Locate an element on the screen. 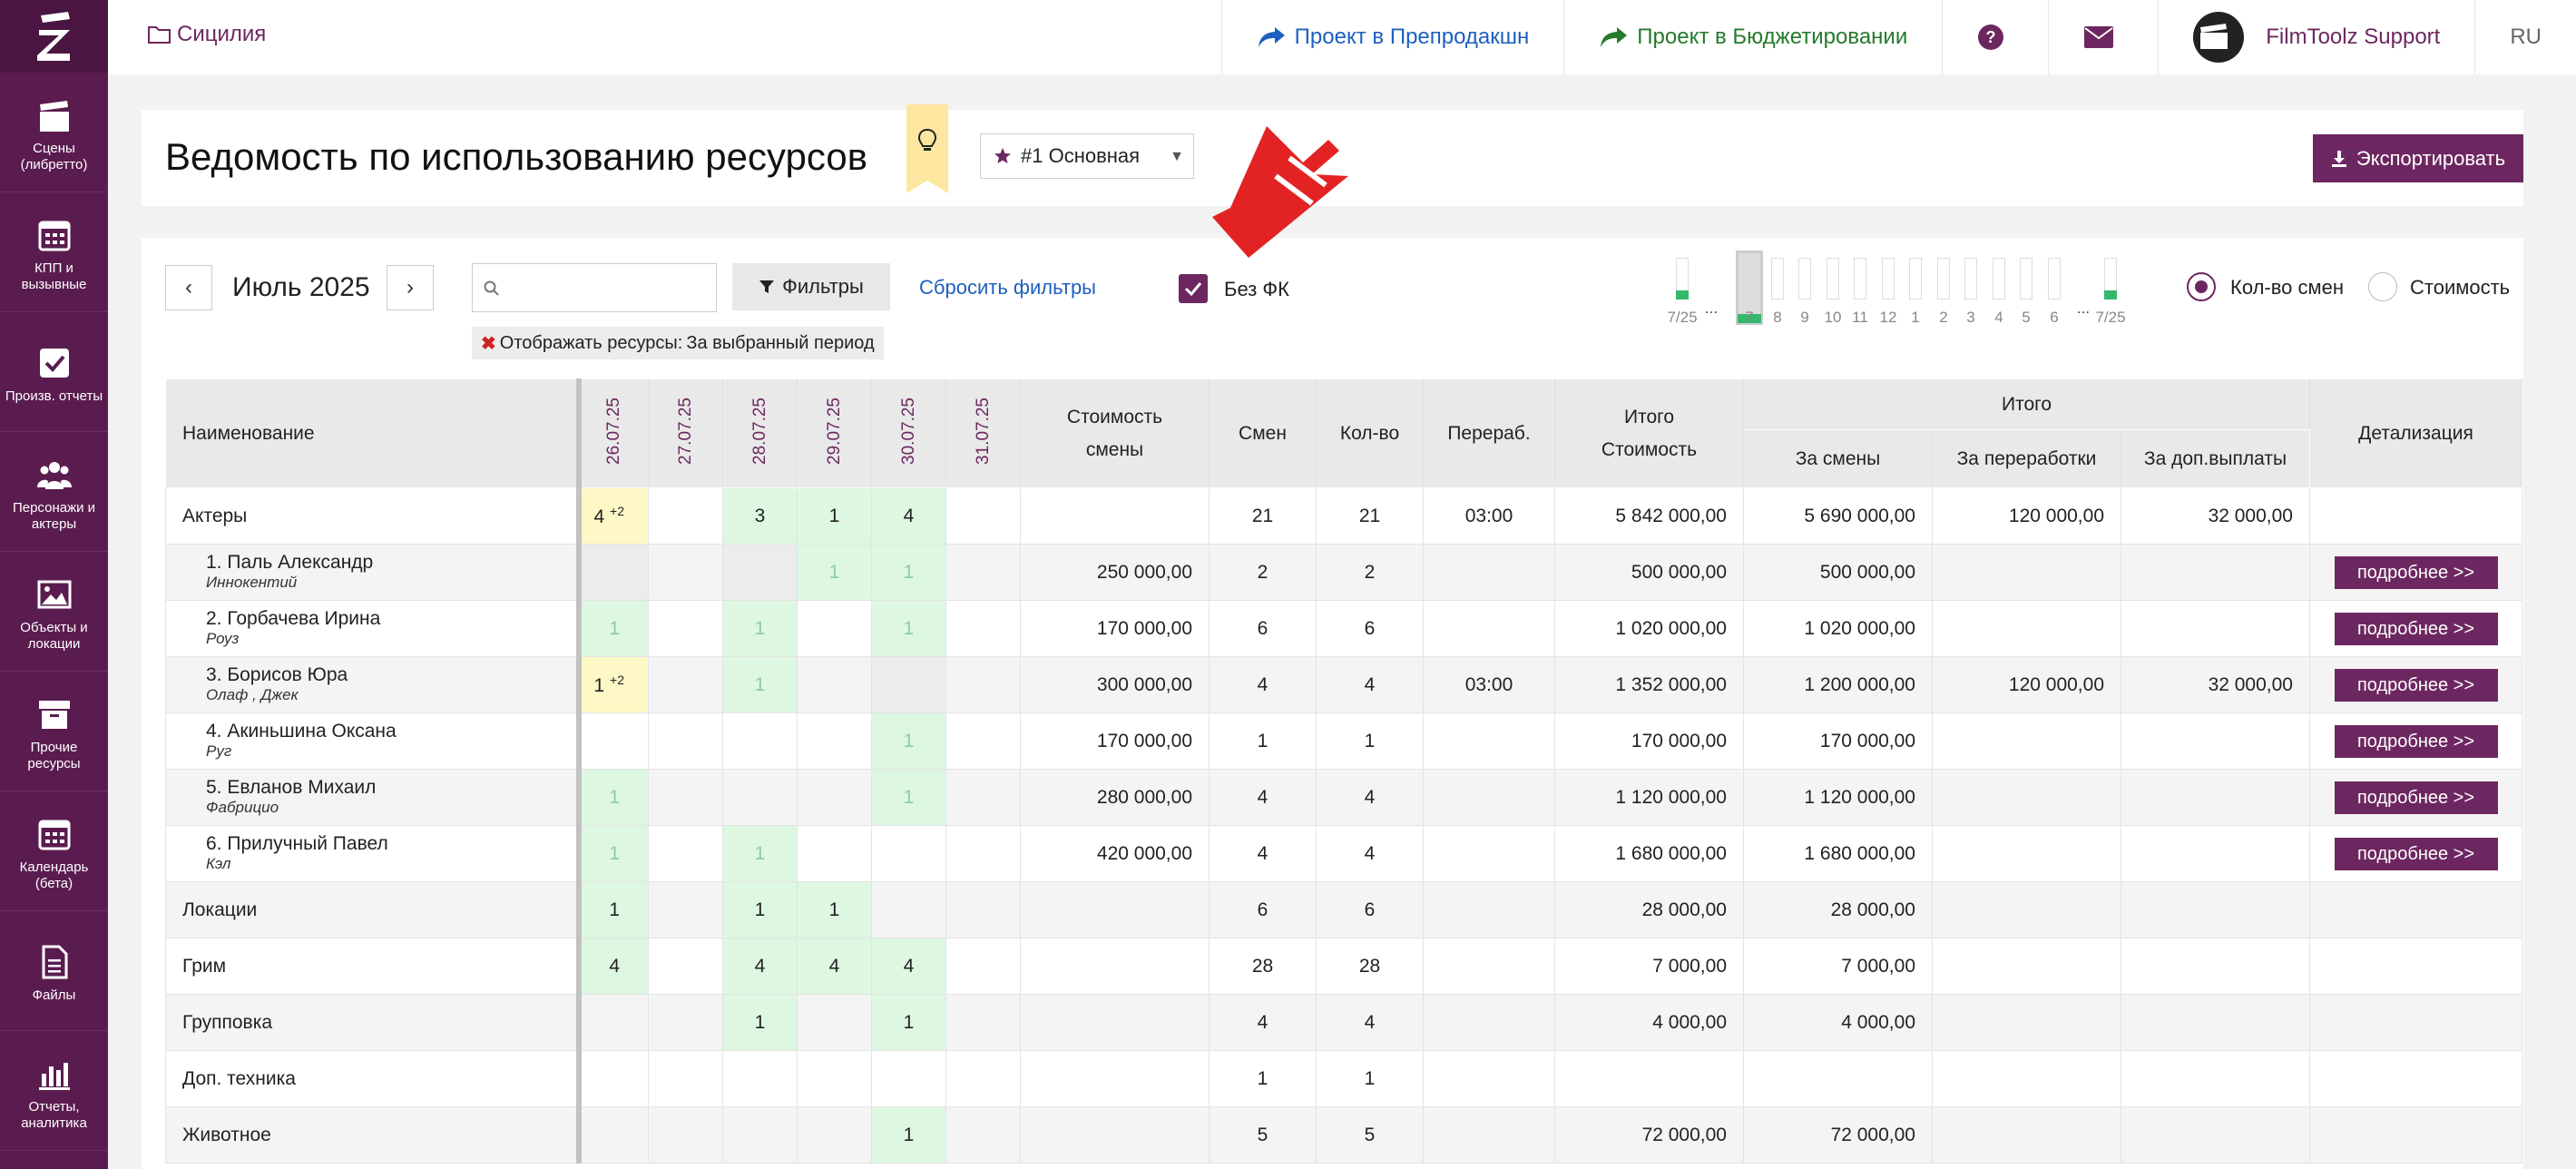 Image resolution: width=2576 pixels, height=1169 pixels. export-button: Экспортировать is located at coordinates (2418, 158).